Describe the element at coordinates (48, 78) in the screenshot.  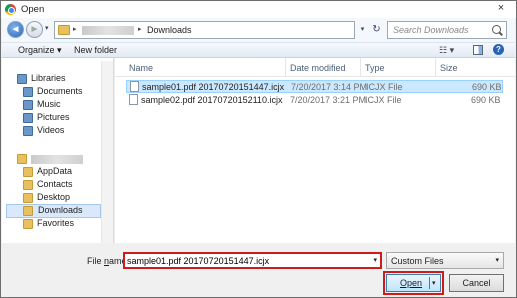
I see `sidebar-item-label: Libraries` at that location.